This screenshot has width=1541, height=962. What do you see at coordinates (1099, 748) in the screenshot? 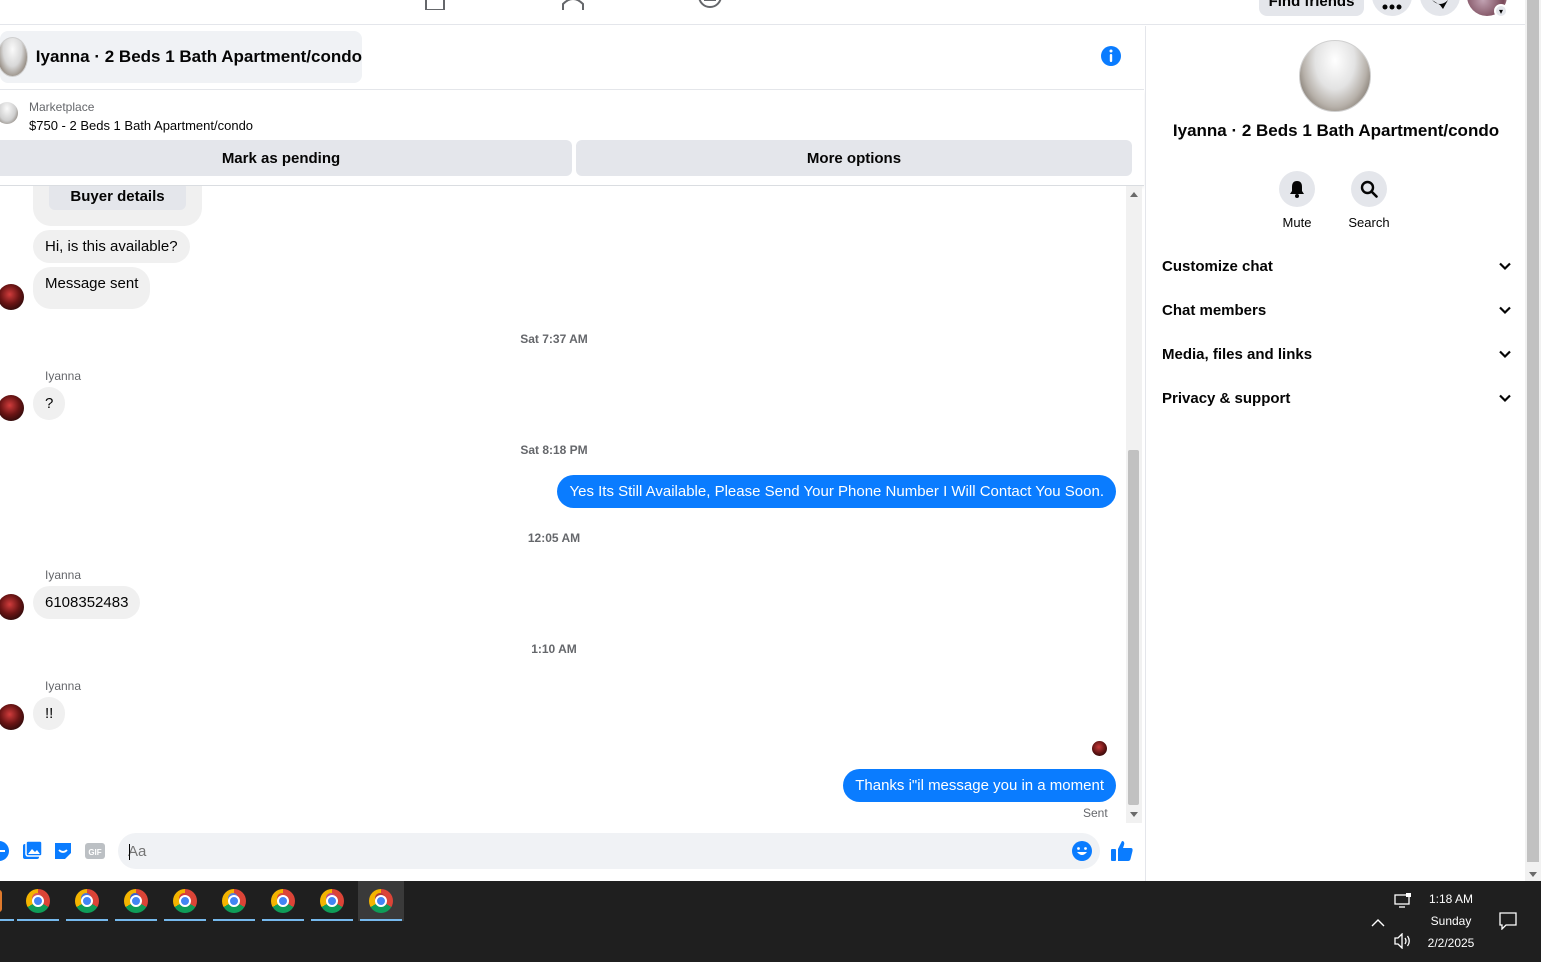
I see `seen-avatar` at bounding box center [1099, 748].